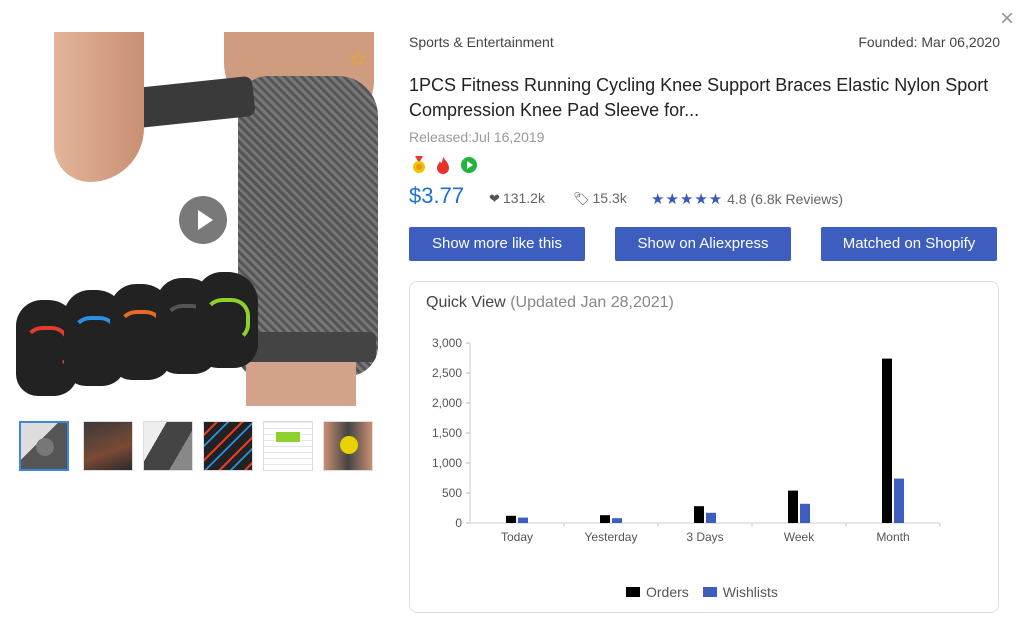 The height and width of the screenshot is (629, 1018). Describe the element at coordinates (633, 592) in the screenshot. I see `legend-orders-swatch` at that location.